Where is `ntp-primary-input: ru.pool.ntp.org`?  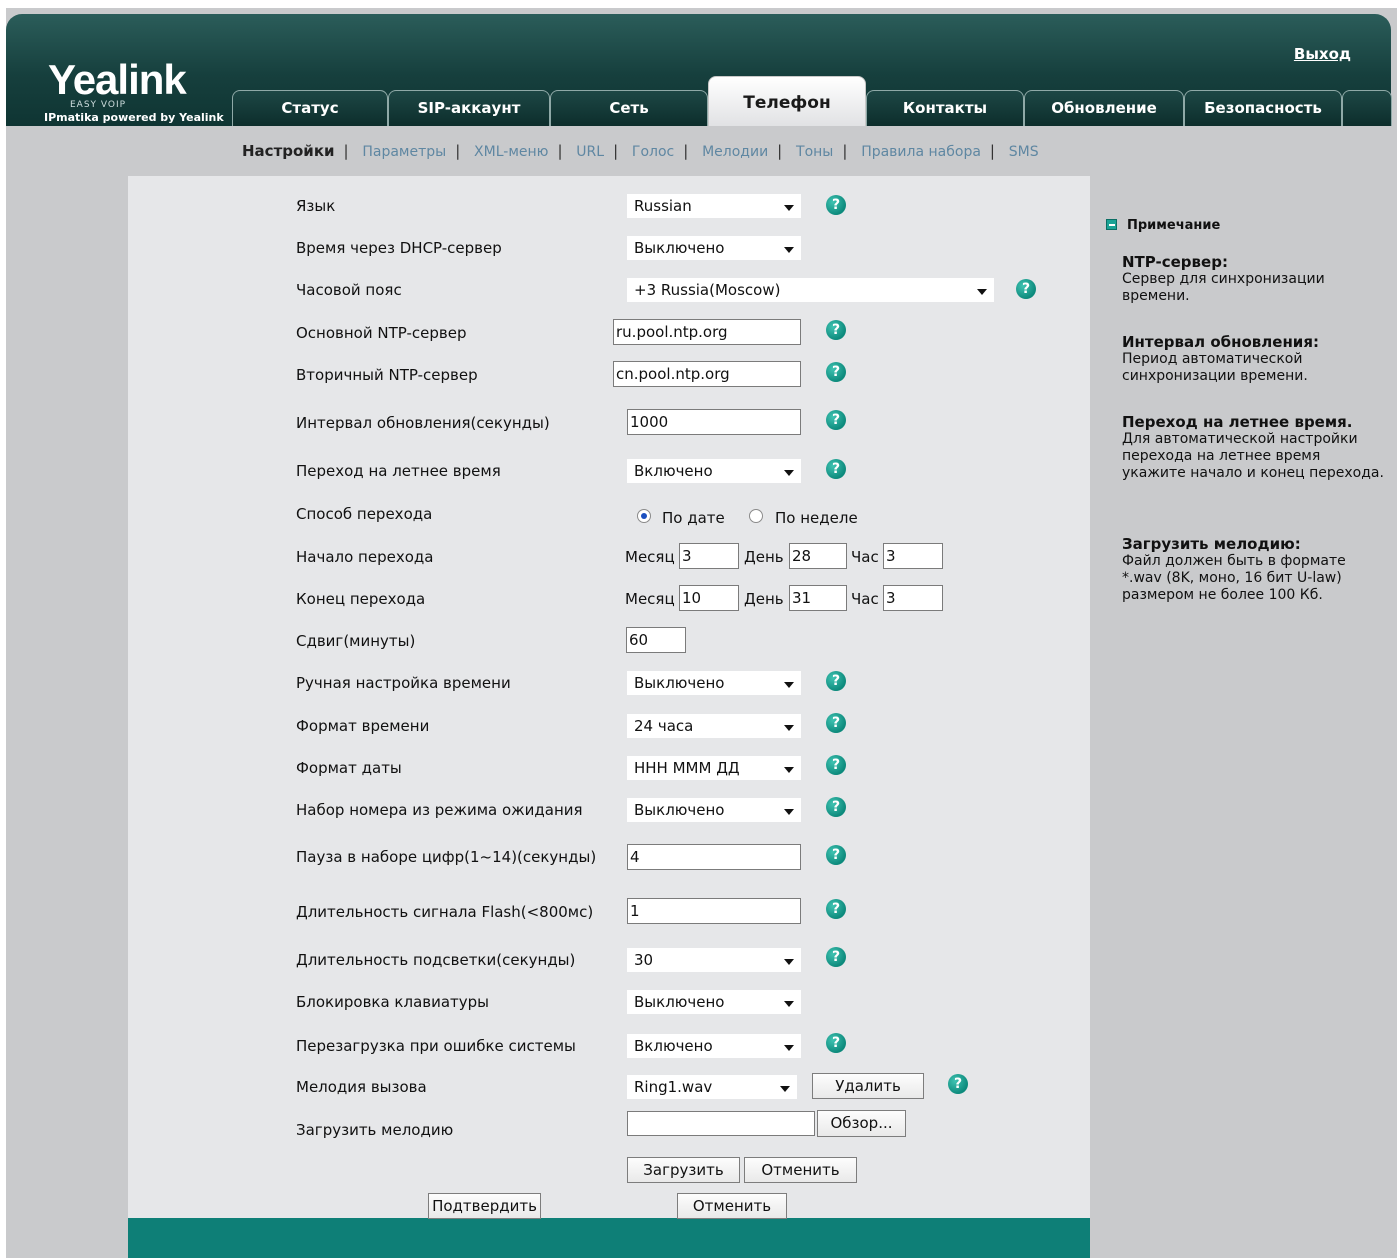
ntp-primary-input: ru.pool.ntp.org is located at coordinates (707, 332).